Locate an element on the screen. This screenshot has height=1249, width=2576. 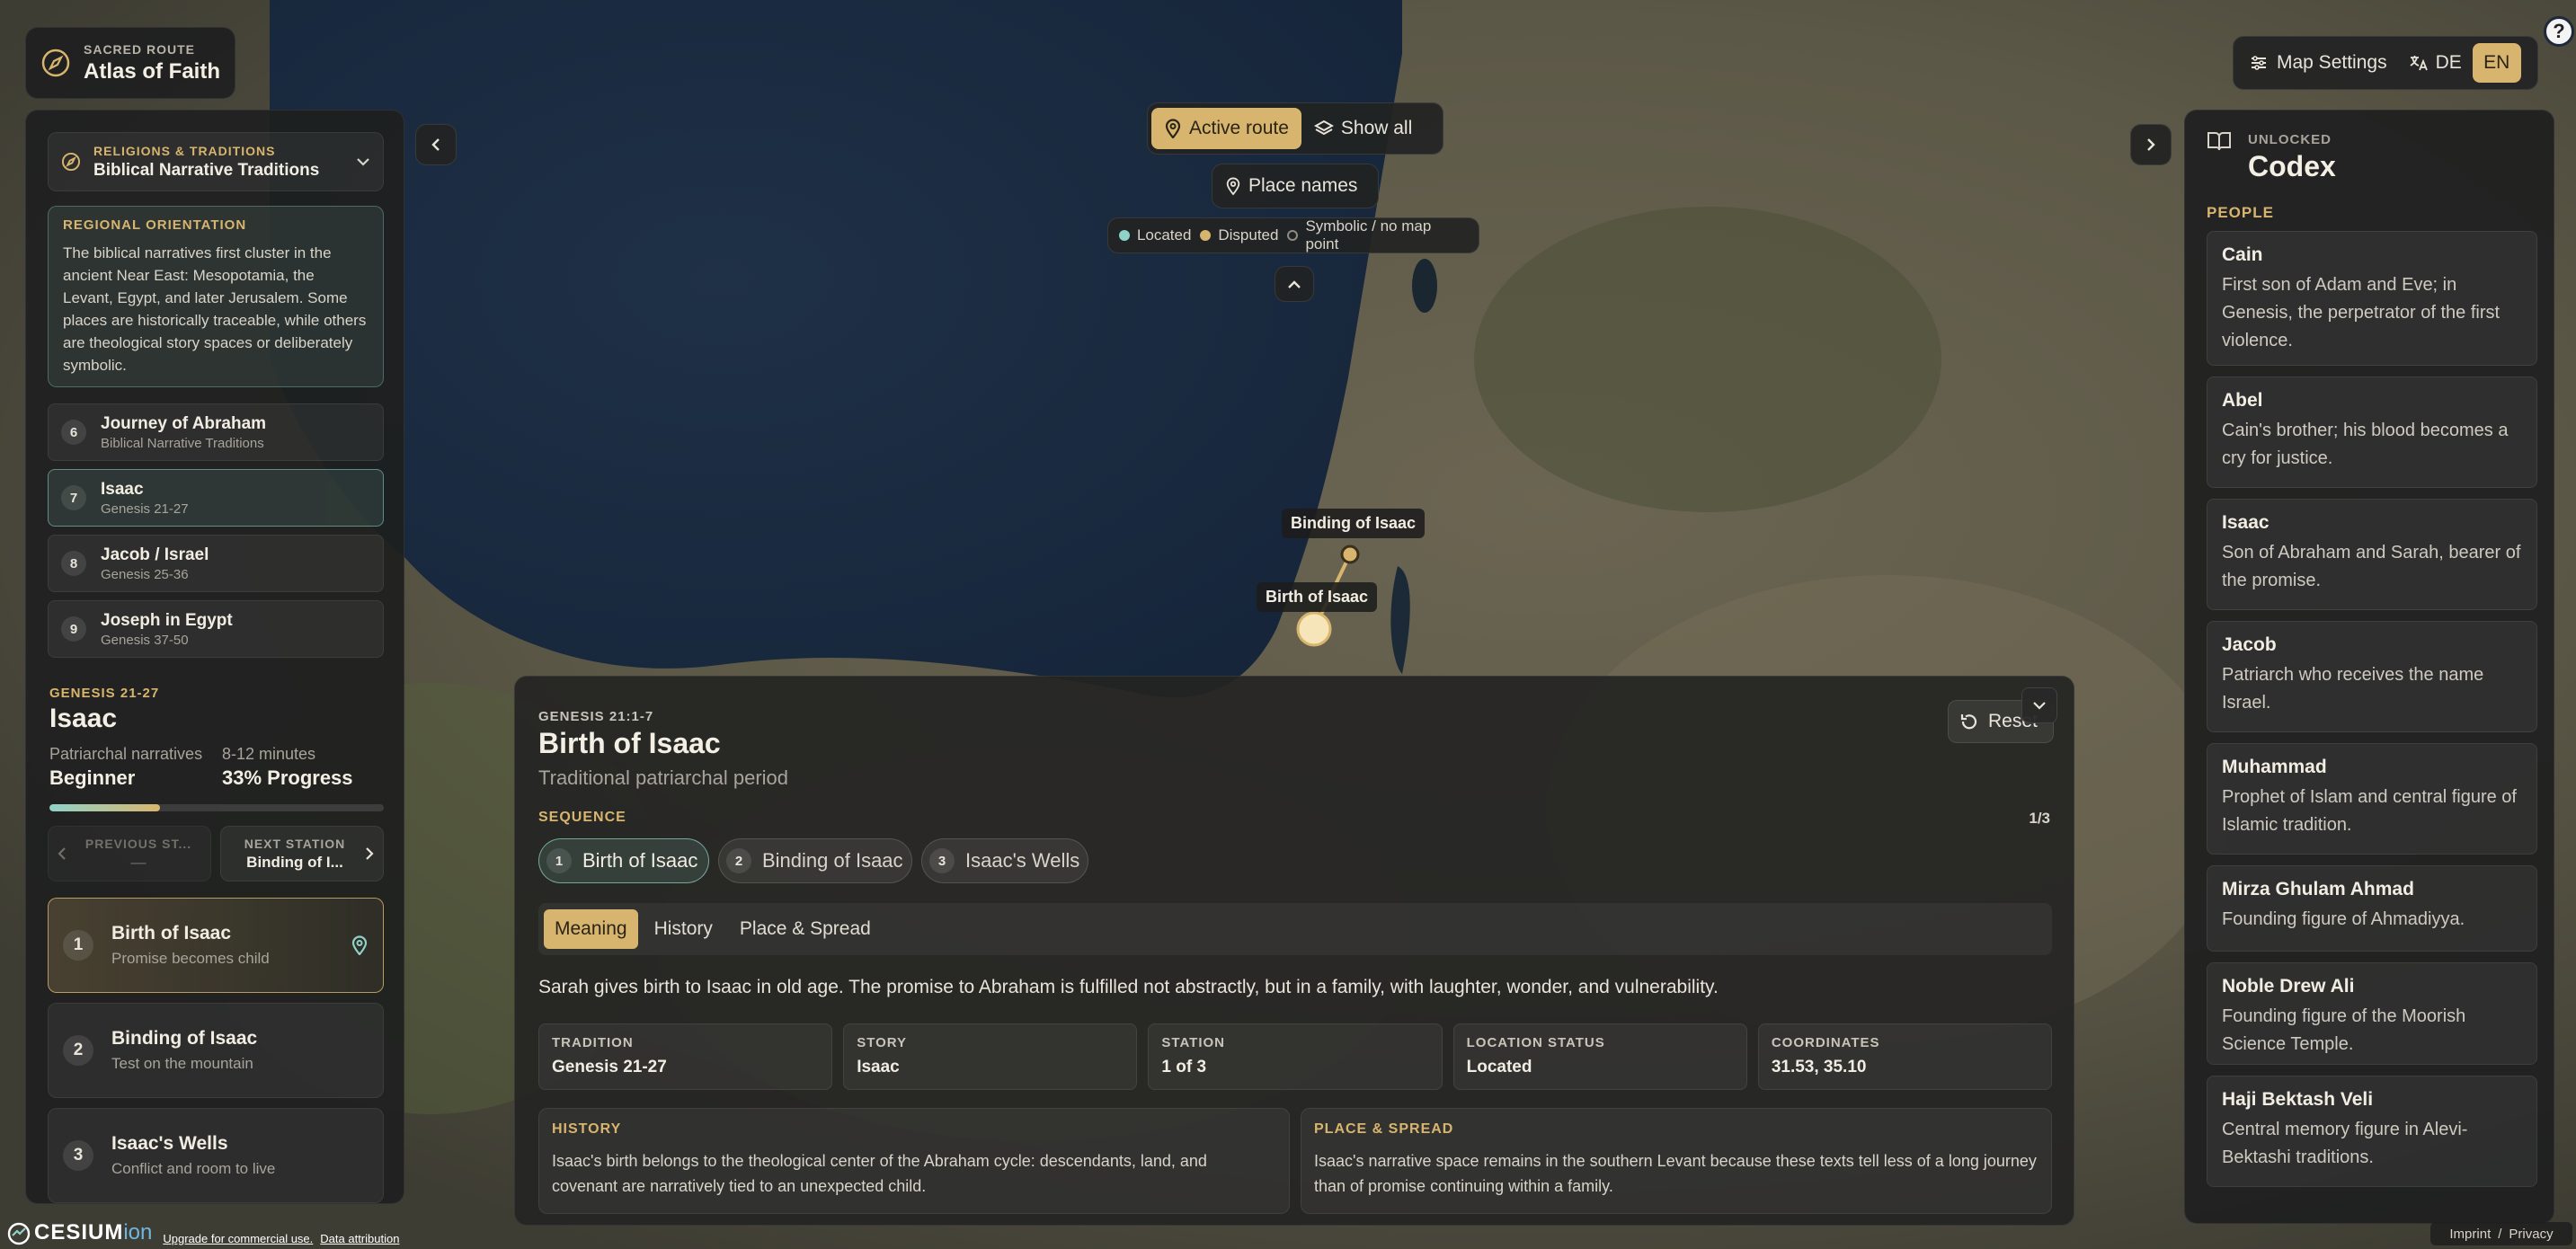
cesium-logo-icon is located at coordinates (19, 1233).